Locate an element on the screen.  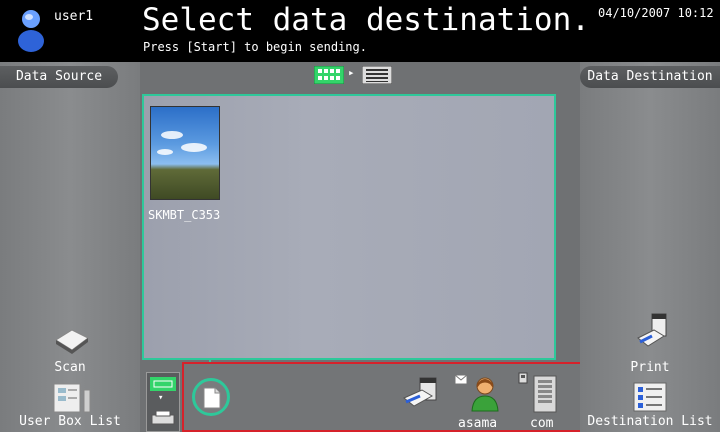
print-label: Print is located at coordinates (650, 367).